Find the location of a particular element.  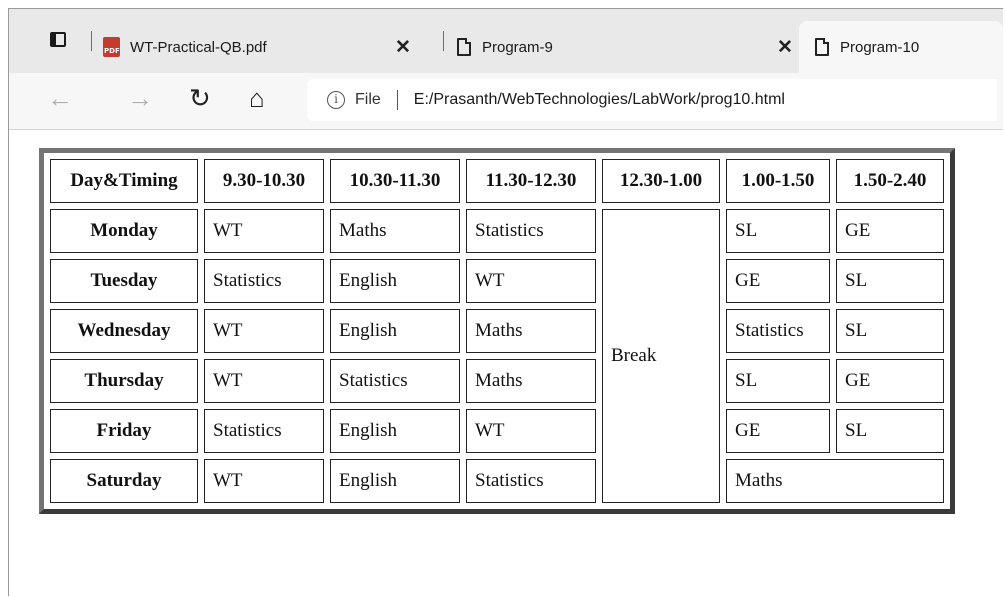

tab-actions-icon is located at coordinates (59, 41).